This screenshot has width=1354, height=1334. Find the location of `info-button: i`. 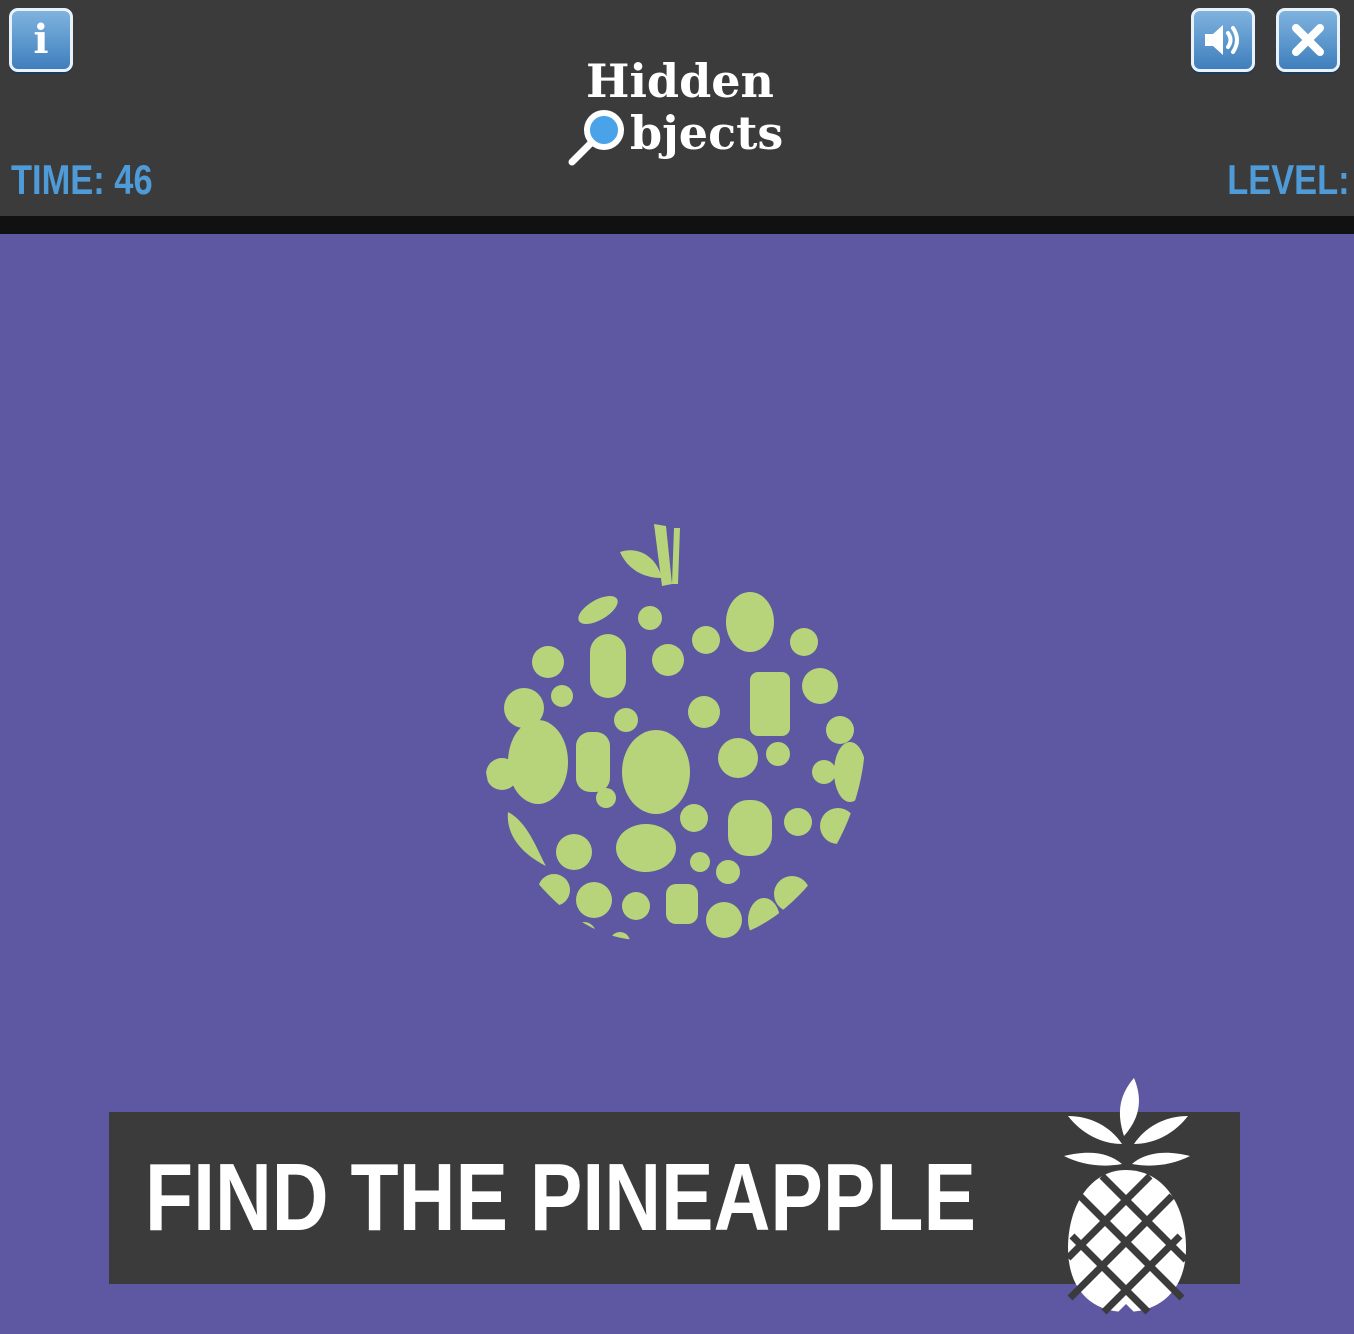

info-button: i is located at coordinates (41, 40).